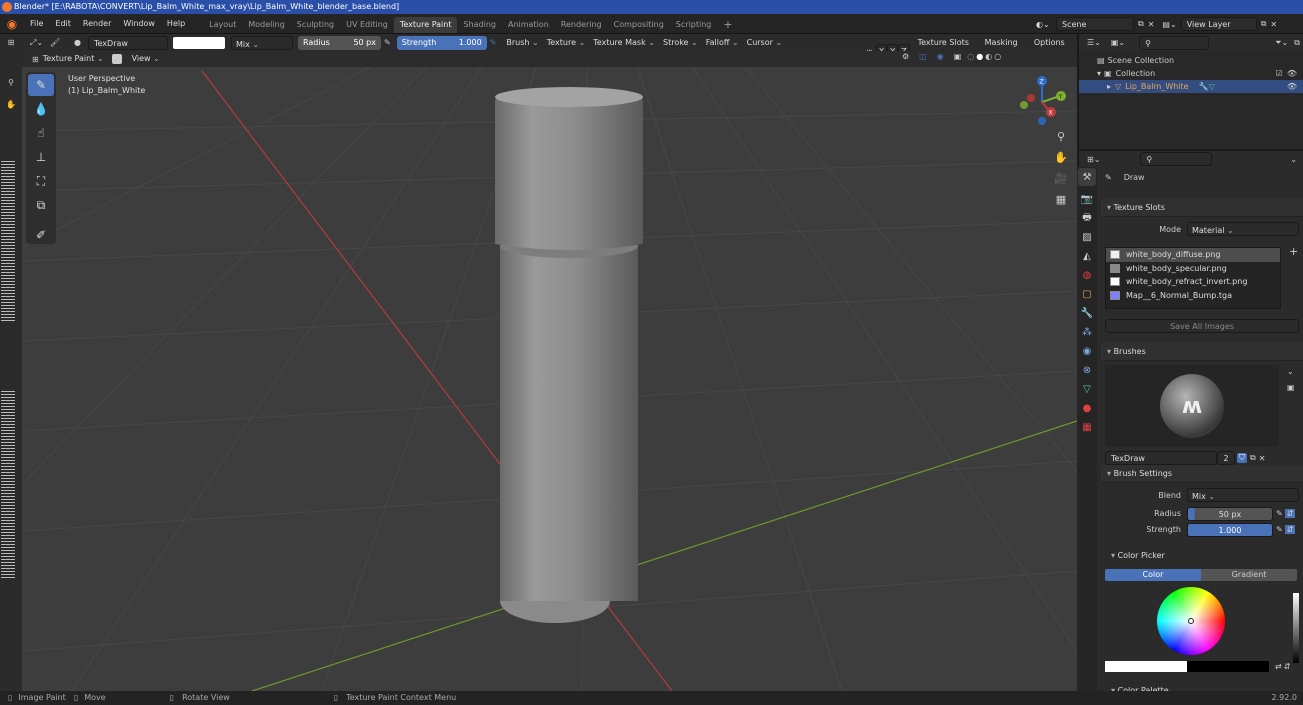 This screenshot has height=705, width=1303. What do you see at coordinates (1230, 529) in the screenshot?
I see `strength-field: 1.000` at bounding box center [1230, 529].